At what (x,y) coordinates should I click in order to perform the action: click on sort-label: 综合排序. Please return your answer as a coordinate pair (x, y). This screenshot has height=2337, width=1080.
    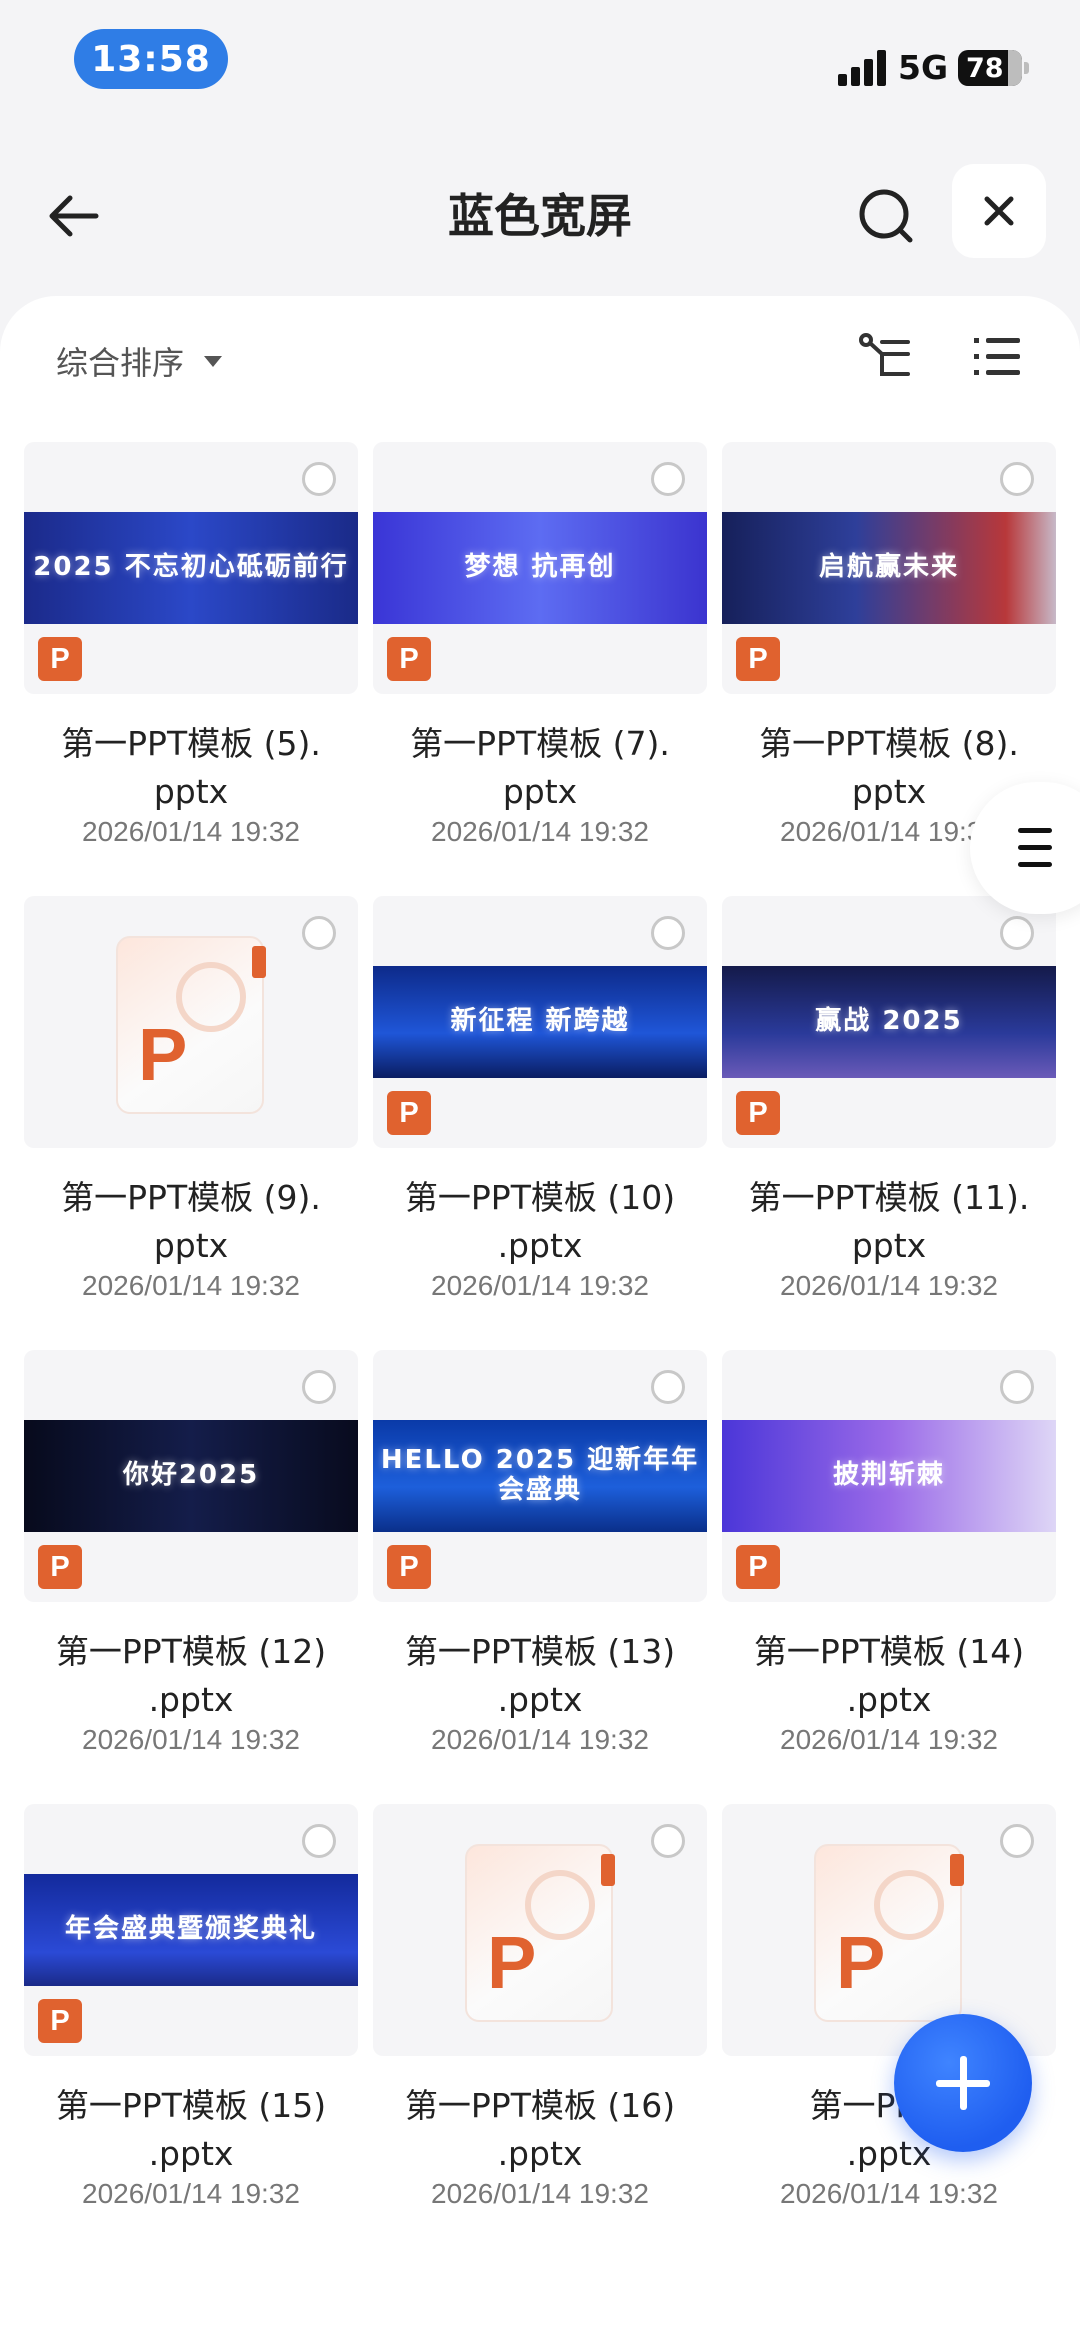
    Looking at the image, I should click on (120, 363).